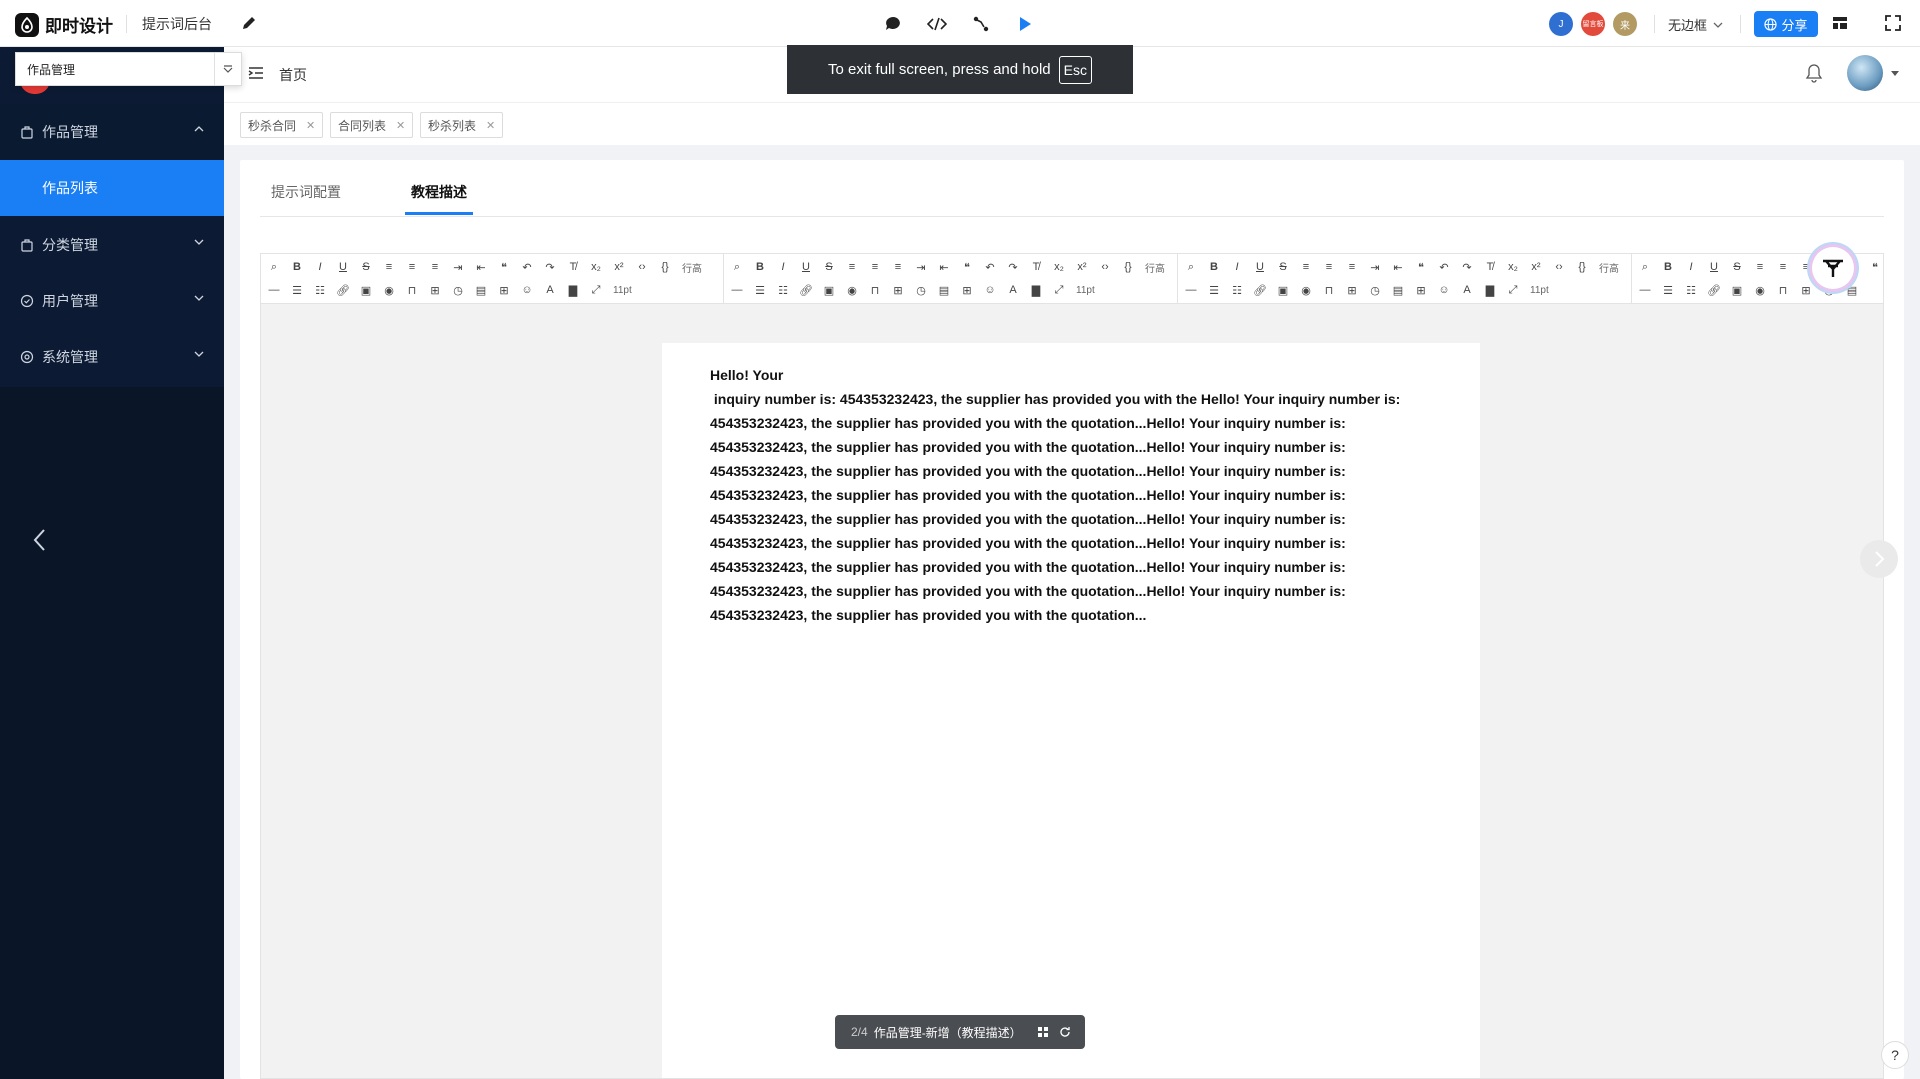  I want to click on tab-prompt-config: 提示词配置, so click(306, 192).